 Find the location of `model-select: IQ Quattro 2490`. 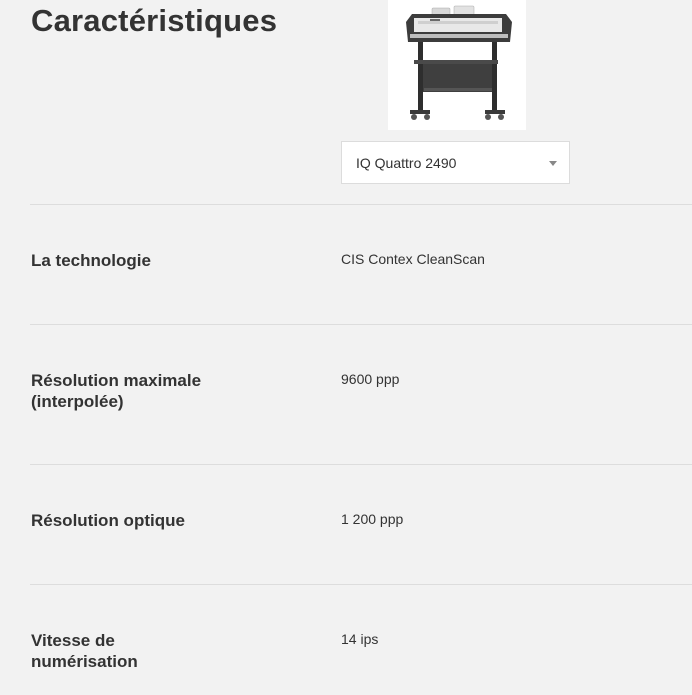

model-select: IQ Quattro 2490 is located at coordinates (455, 162).